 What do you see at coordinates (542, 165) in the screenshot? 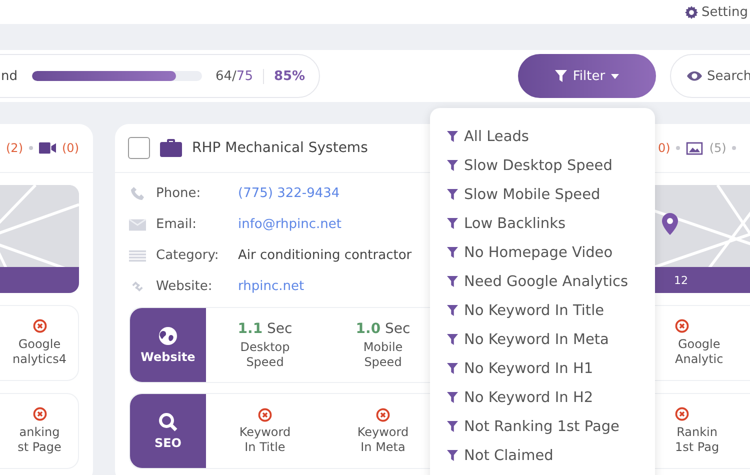
I see `filter-option: Slow Desktop Speed` at bounding box center [542, 165].